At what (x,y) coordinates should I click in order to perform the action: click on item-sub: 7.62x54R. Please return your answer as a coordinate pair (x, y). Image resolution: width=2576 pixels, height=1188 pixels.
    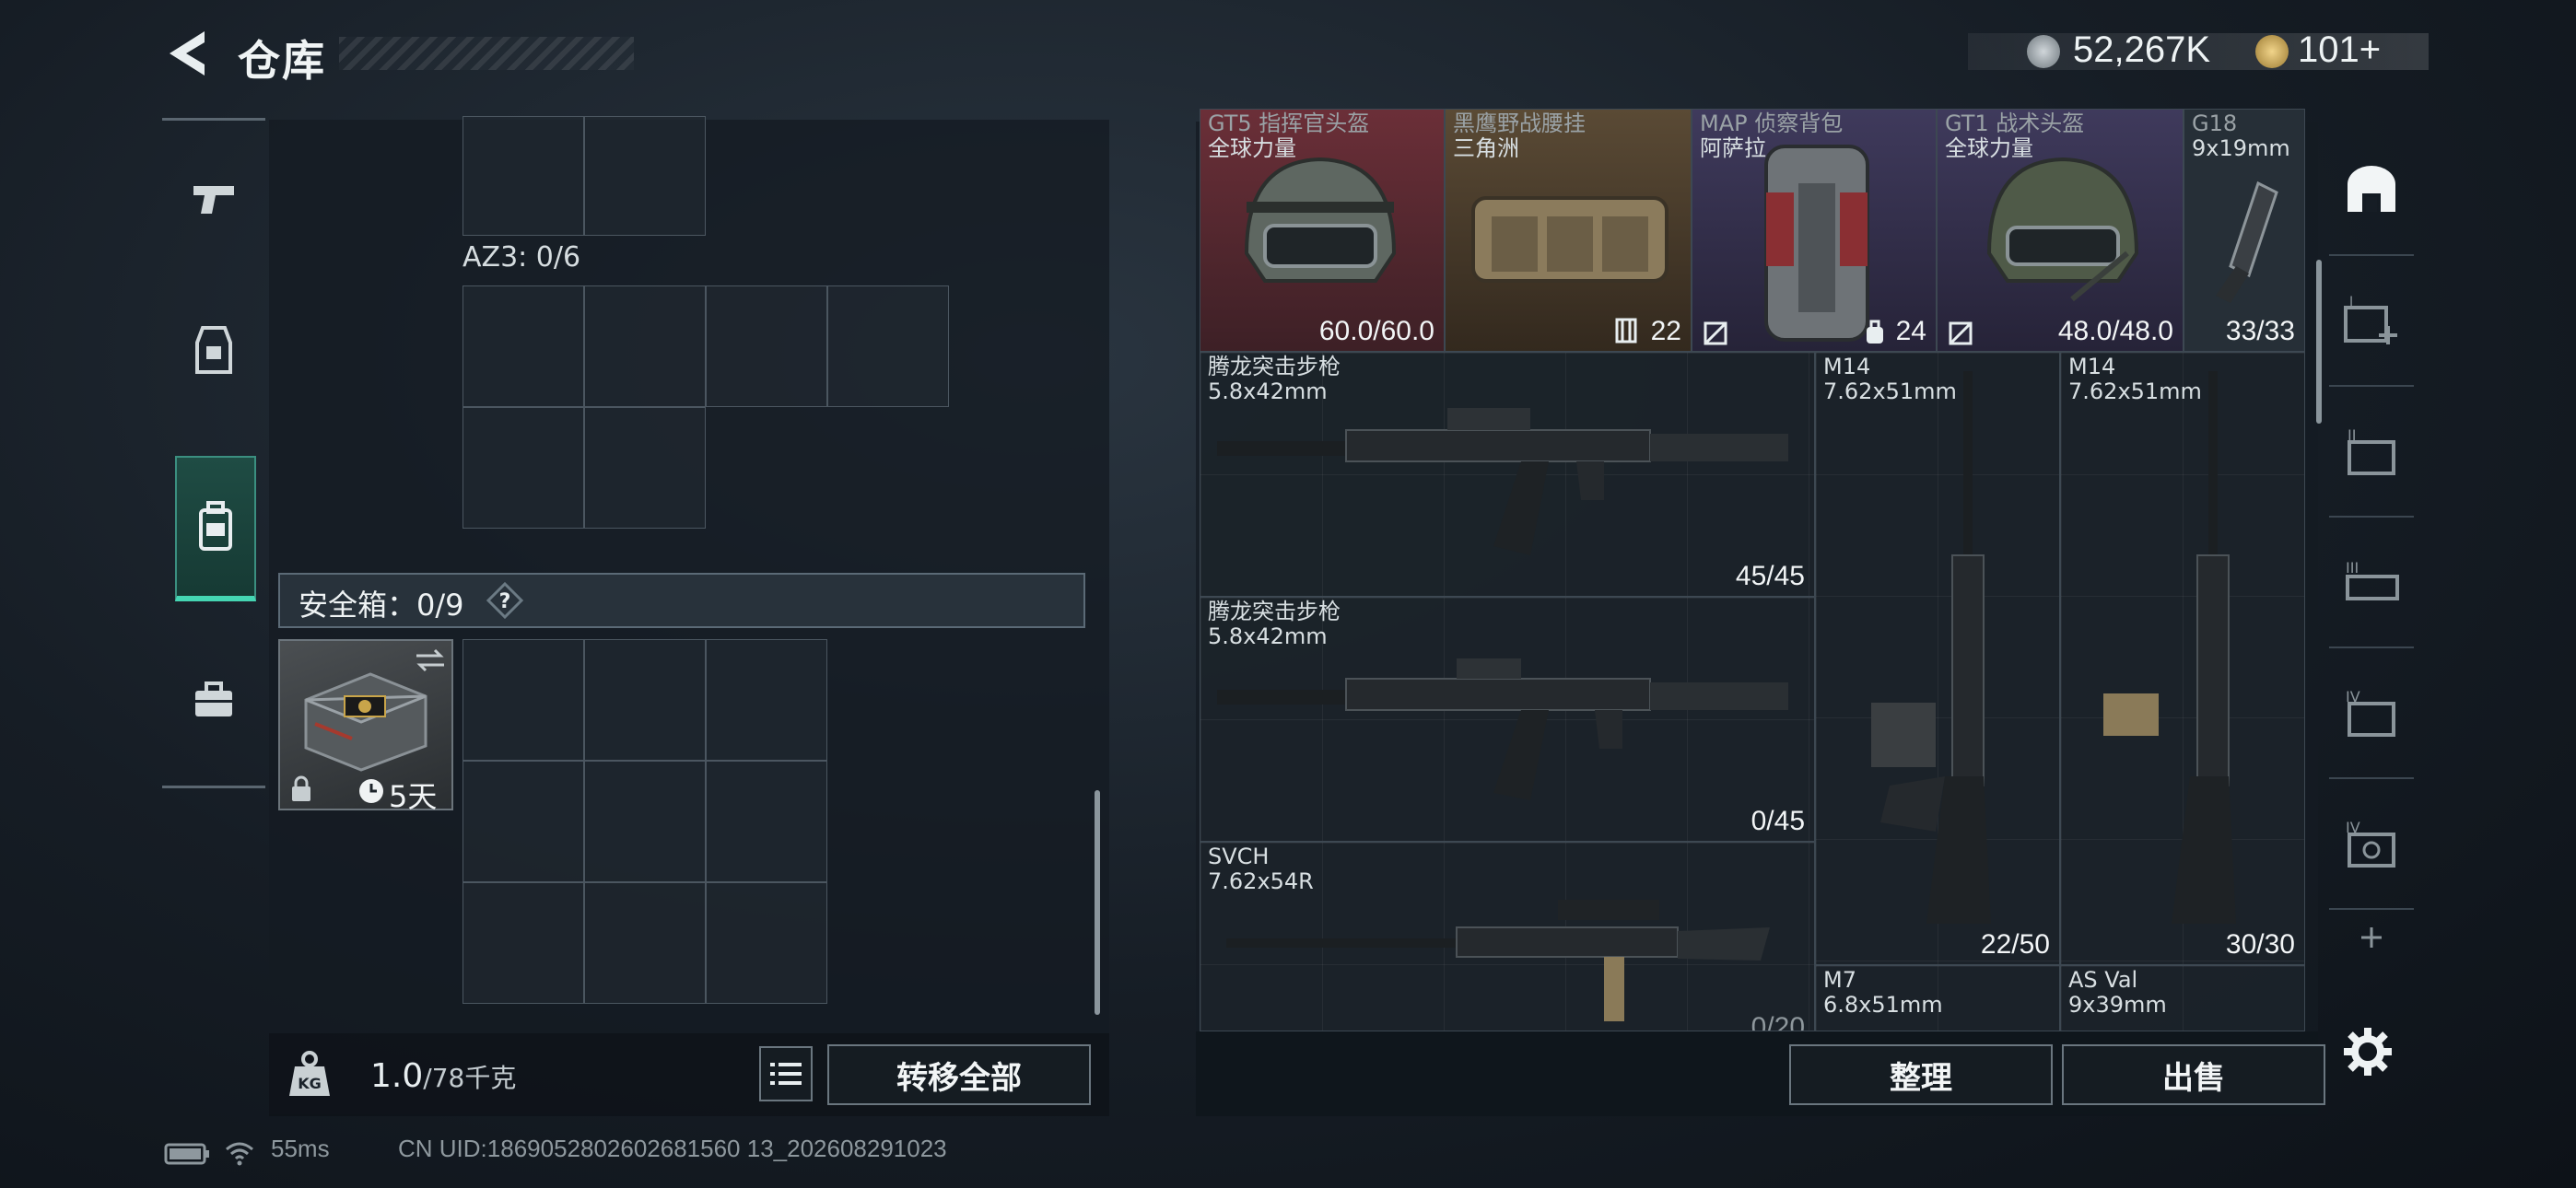
    Looking at the image, I should click on (1261, 881).